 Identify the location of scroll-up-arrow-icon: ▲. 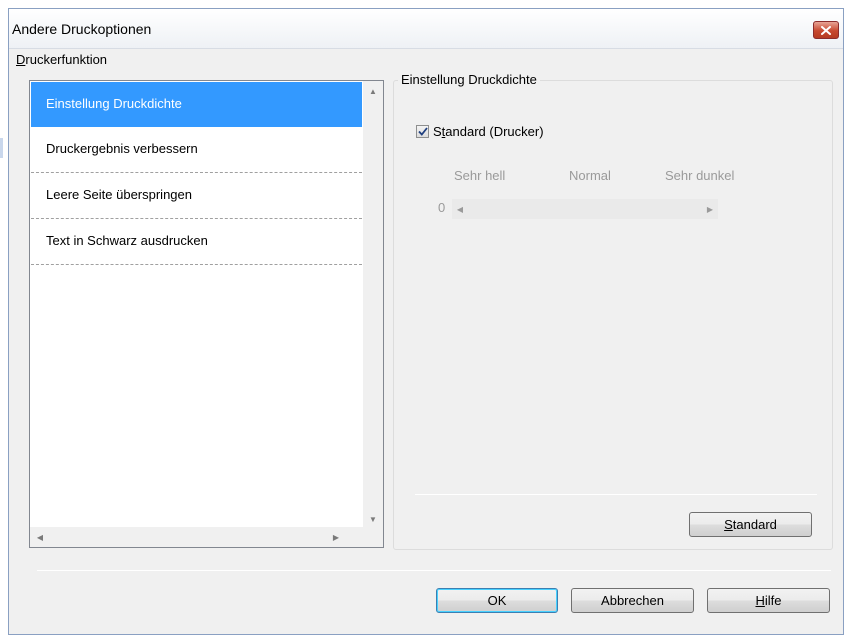
(373, 91).